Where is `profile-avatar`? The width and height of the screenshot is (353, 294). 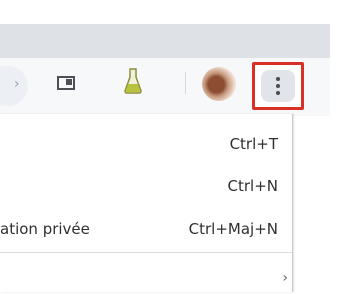
profile-avatar is located at coordinates (219, 84).